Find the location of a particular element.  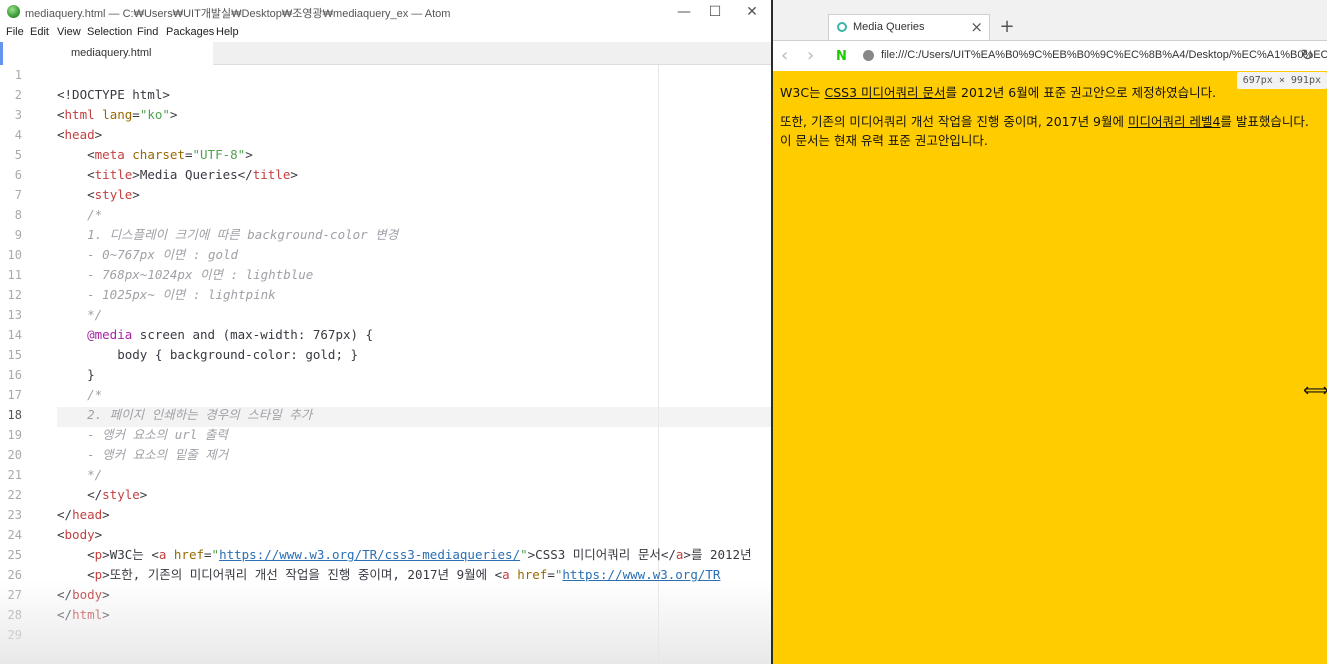

code-line: 2 <!DOCTYPE html> is located at coordinates (92, 94).